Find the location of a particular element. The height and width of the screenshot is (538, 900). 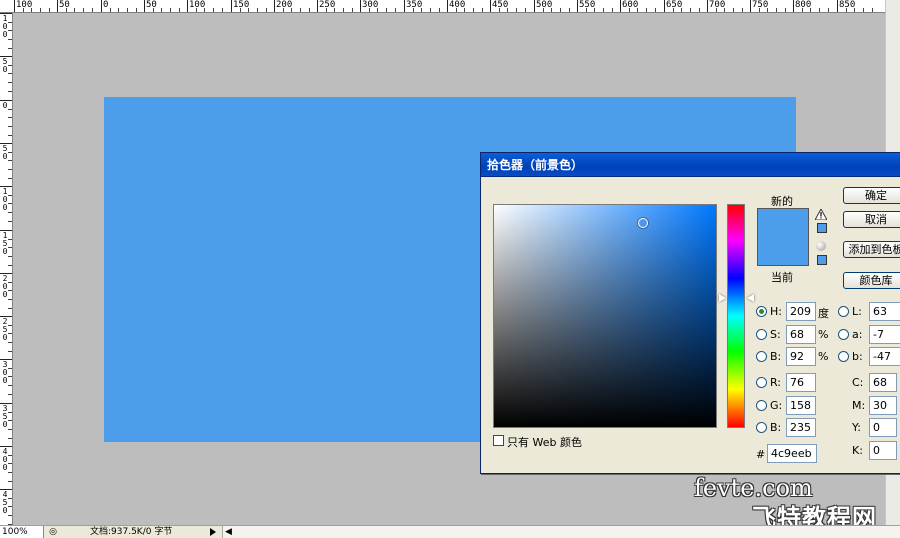

new-color-swatch is located at coordinates (783, 223).